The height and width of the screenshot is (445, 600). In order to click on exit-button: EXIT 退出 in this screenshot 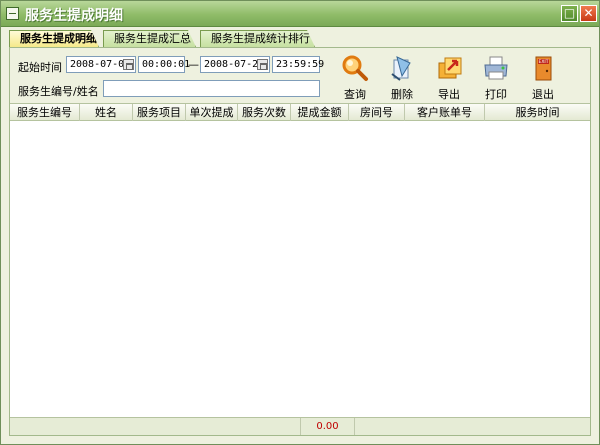, I will do `click(543, 77)`.